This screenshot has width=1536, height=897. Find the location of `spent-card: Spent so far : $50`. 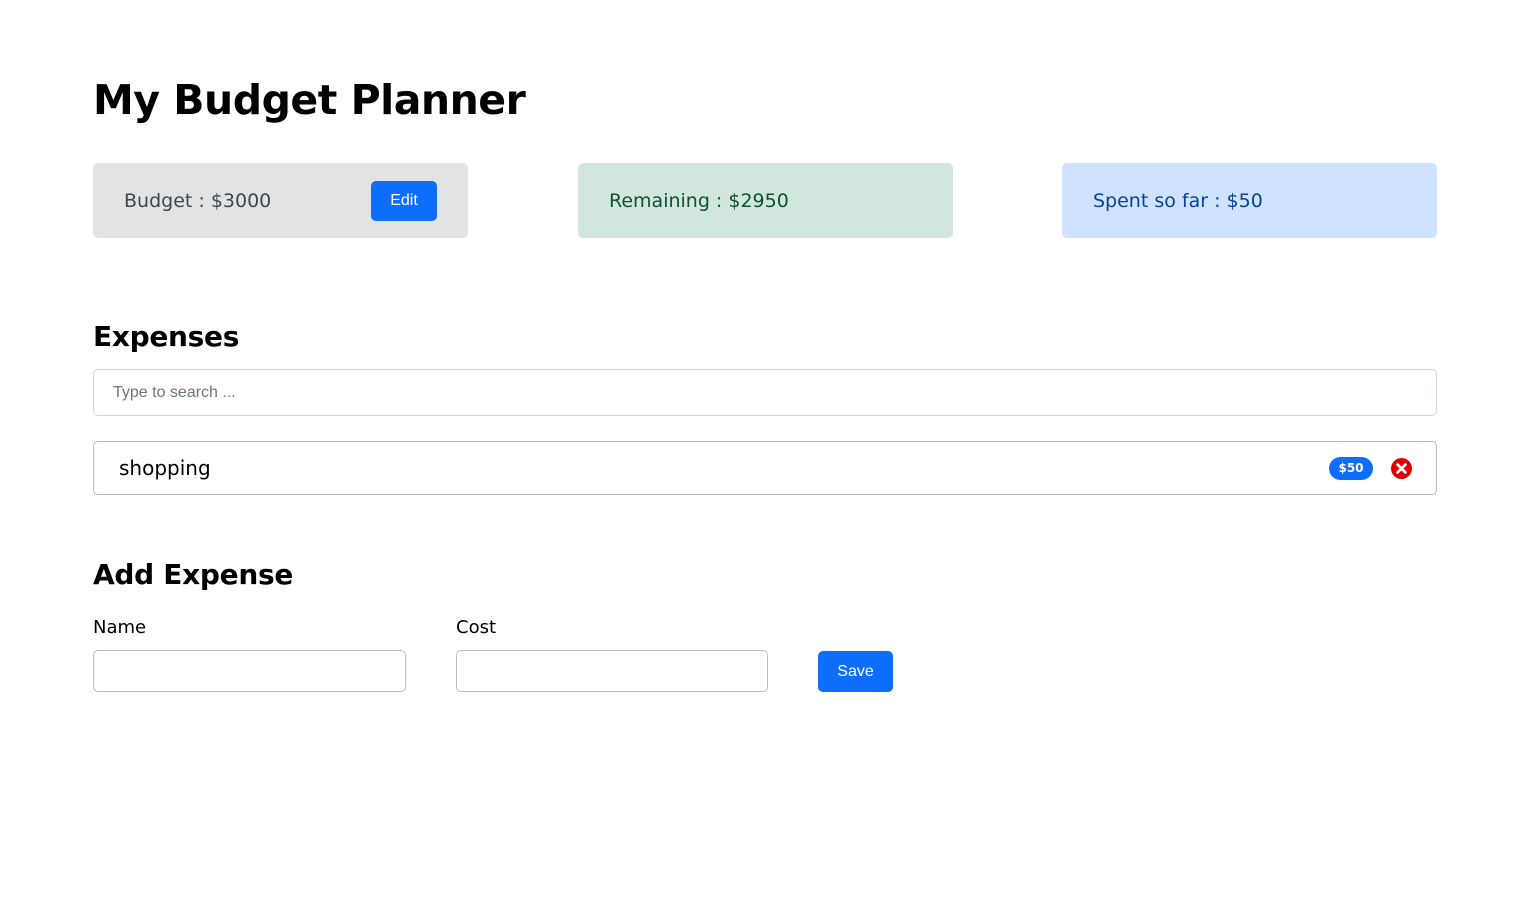

spent-card: Spent so far : $50 is located at coordinates (1249, 200).